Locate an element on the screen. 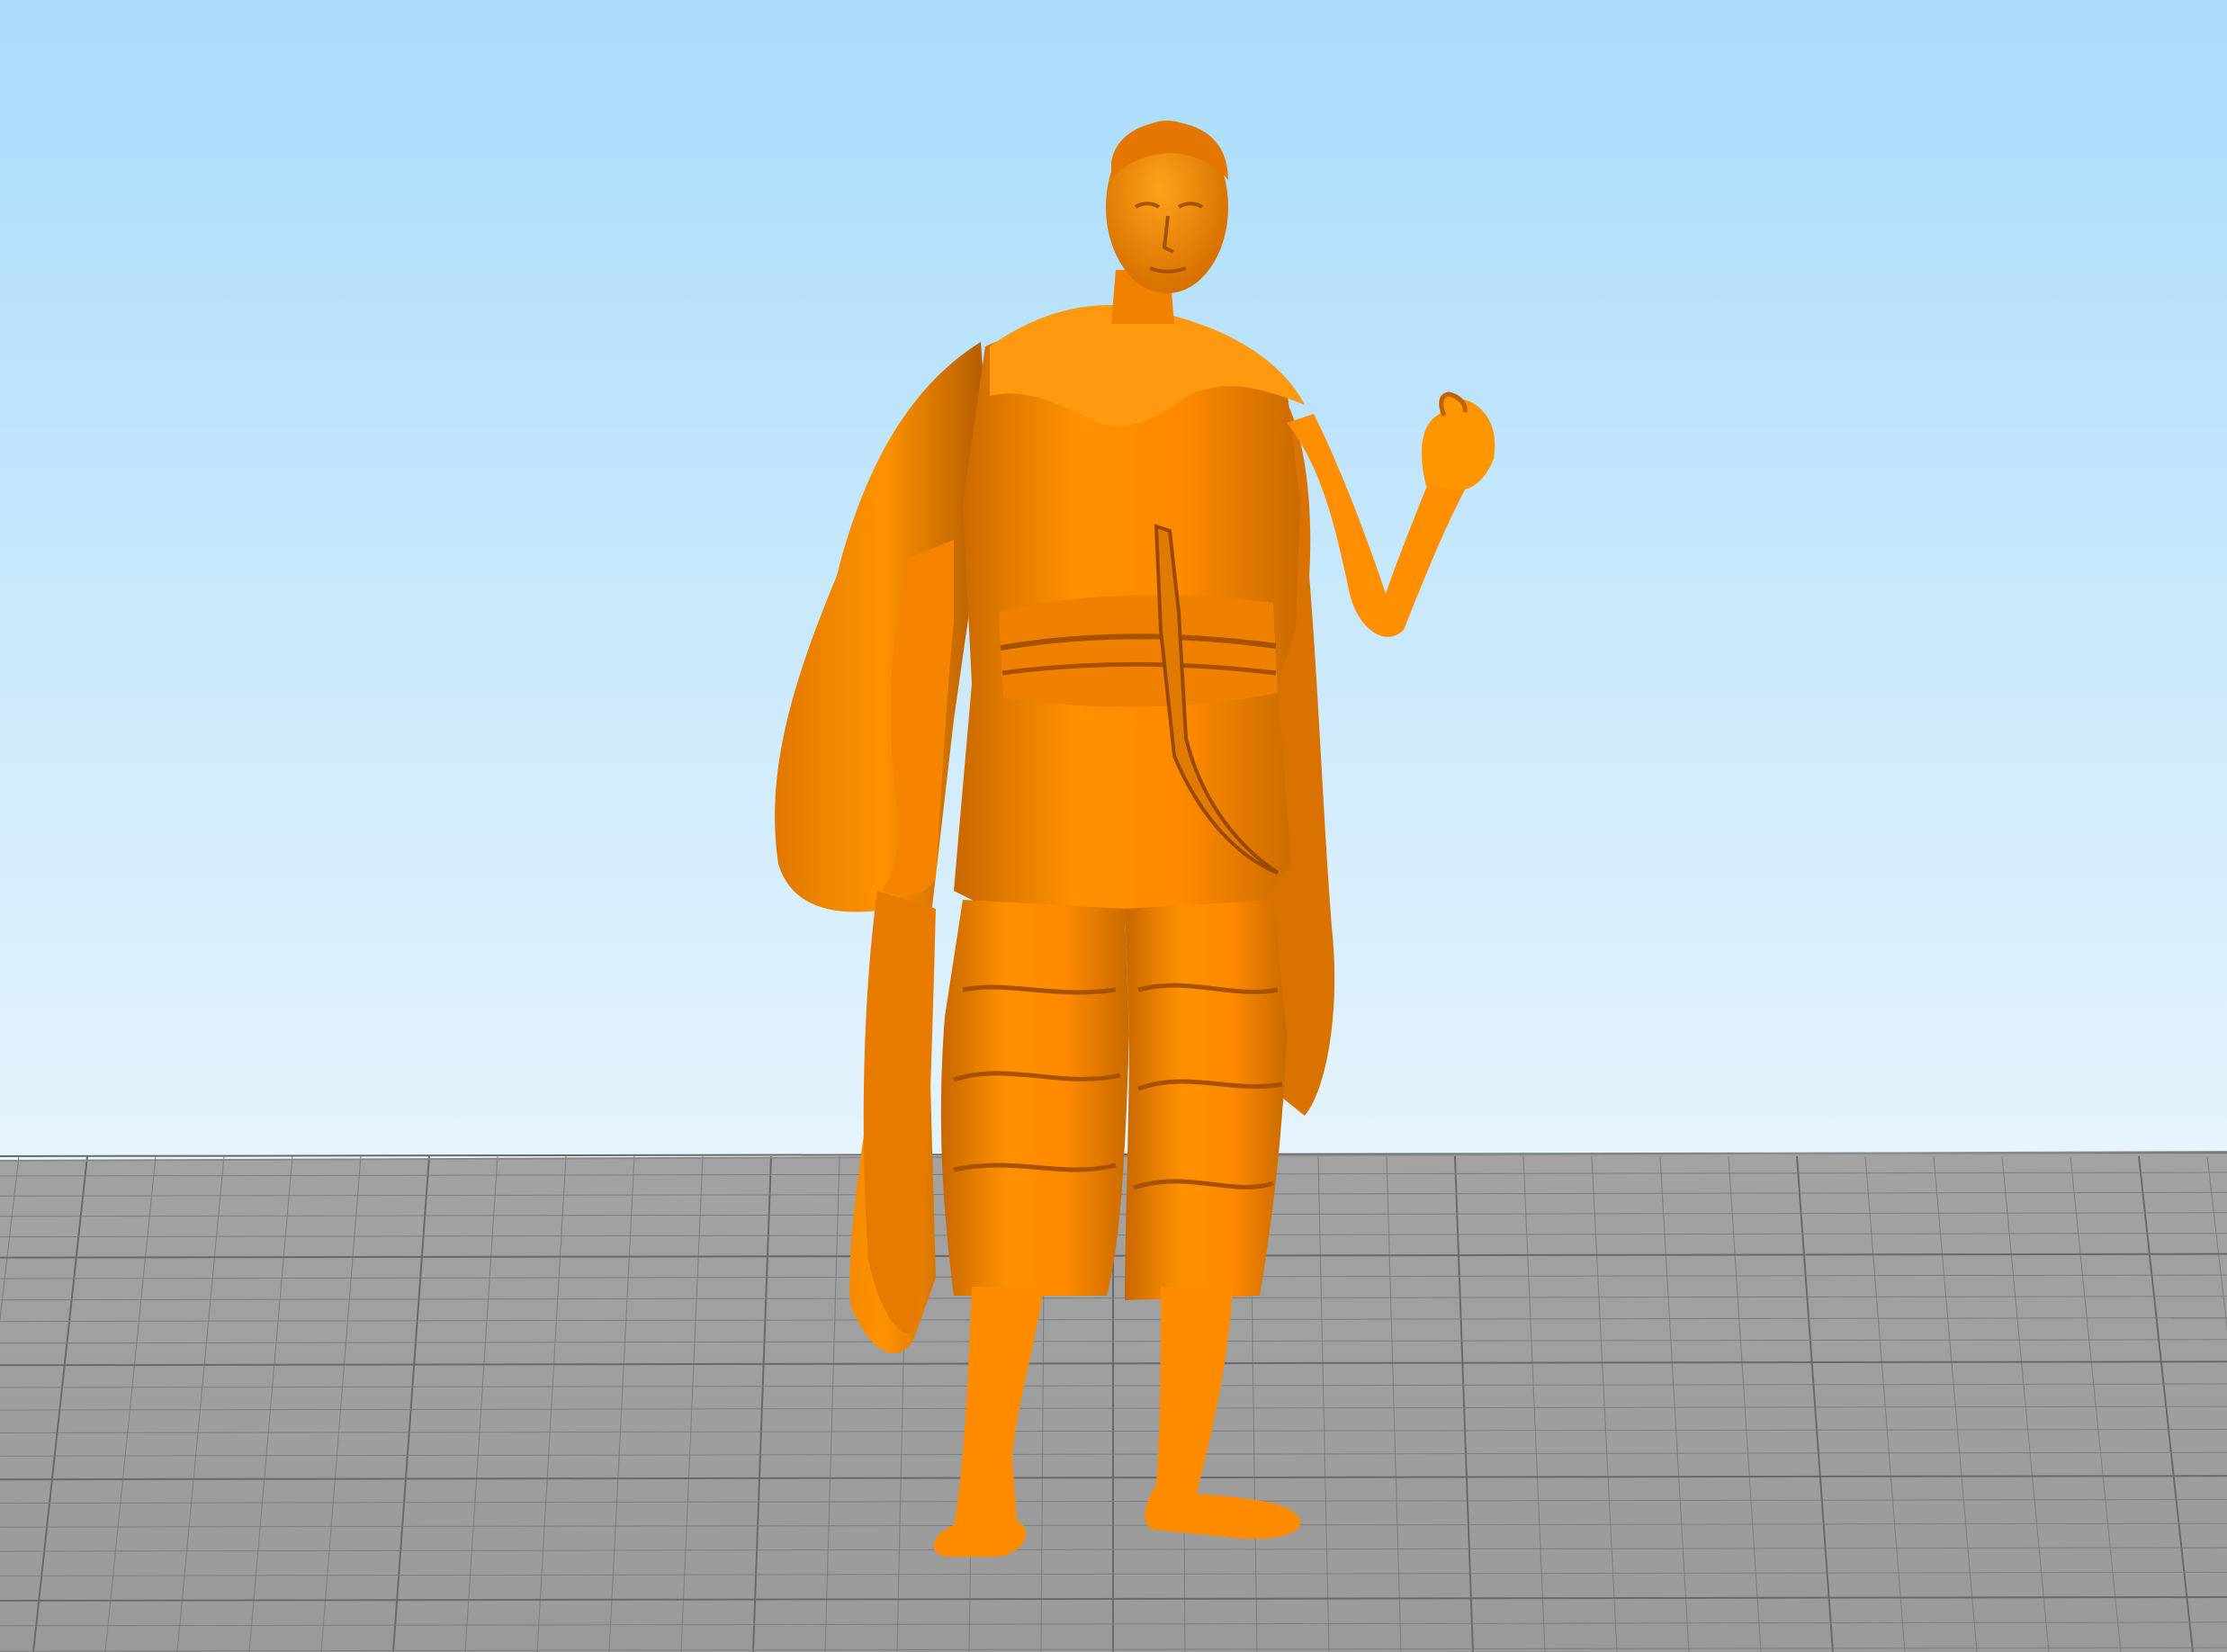  model-trousers-left is located at coordinates (1034, 1098).